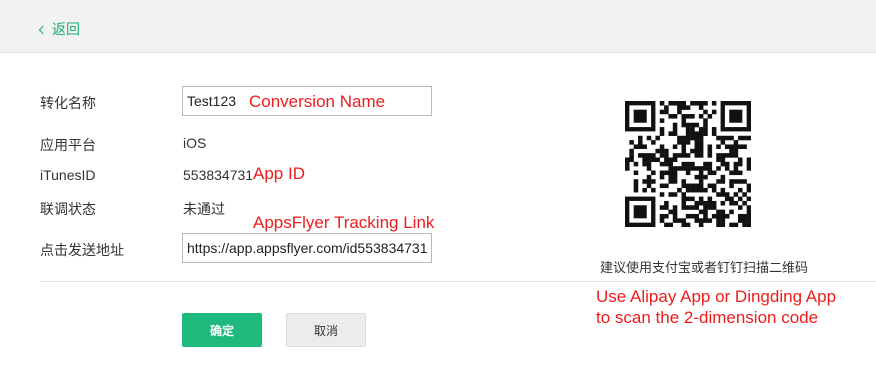  Describe the element at coordinates (707, 317) in the screenshot. I see `scan-hint-line2: to scan the 2-dimension code` at that location.